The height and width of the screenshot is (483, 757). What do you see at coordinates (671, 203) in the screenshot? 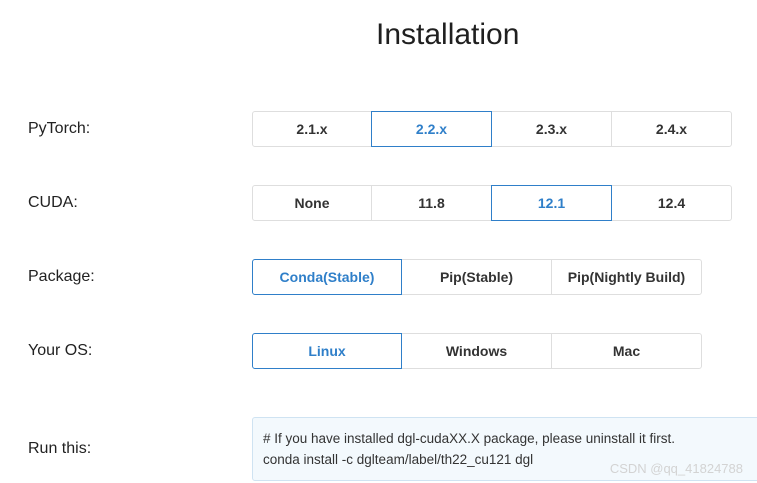
I see `cuda-option-12-4: 12.4` at bounding box center [671, 203].